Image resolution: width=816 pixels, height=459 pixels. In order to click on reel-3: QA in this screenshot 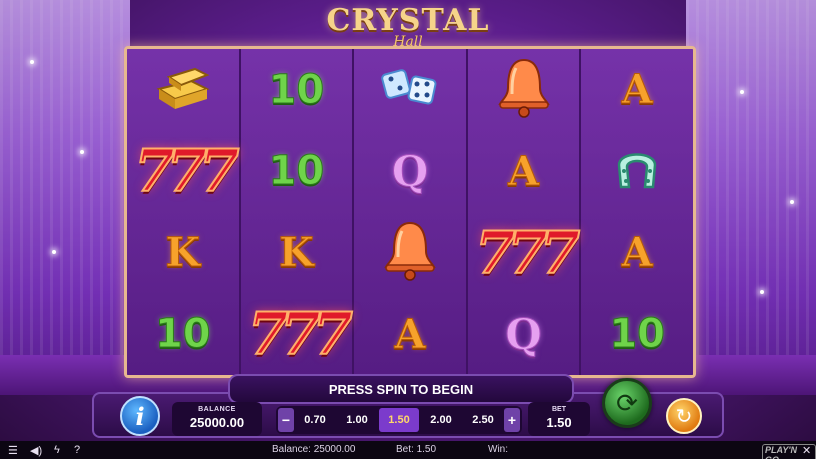, I will do `click(411, 212)`.